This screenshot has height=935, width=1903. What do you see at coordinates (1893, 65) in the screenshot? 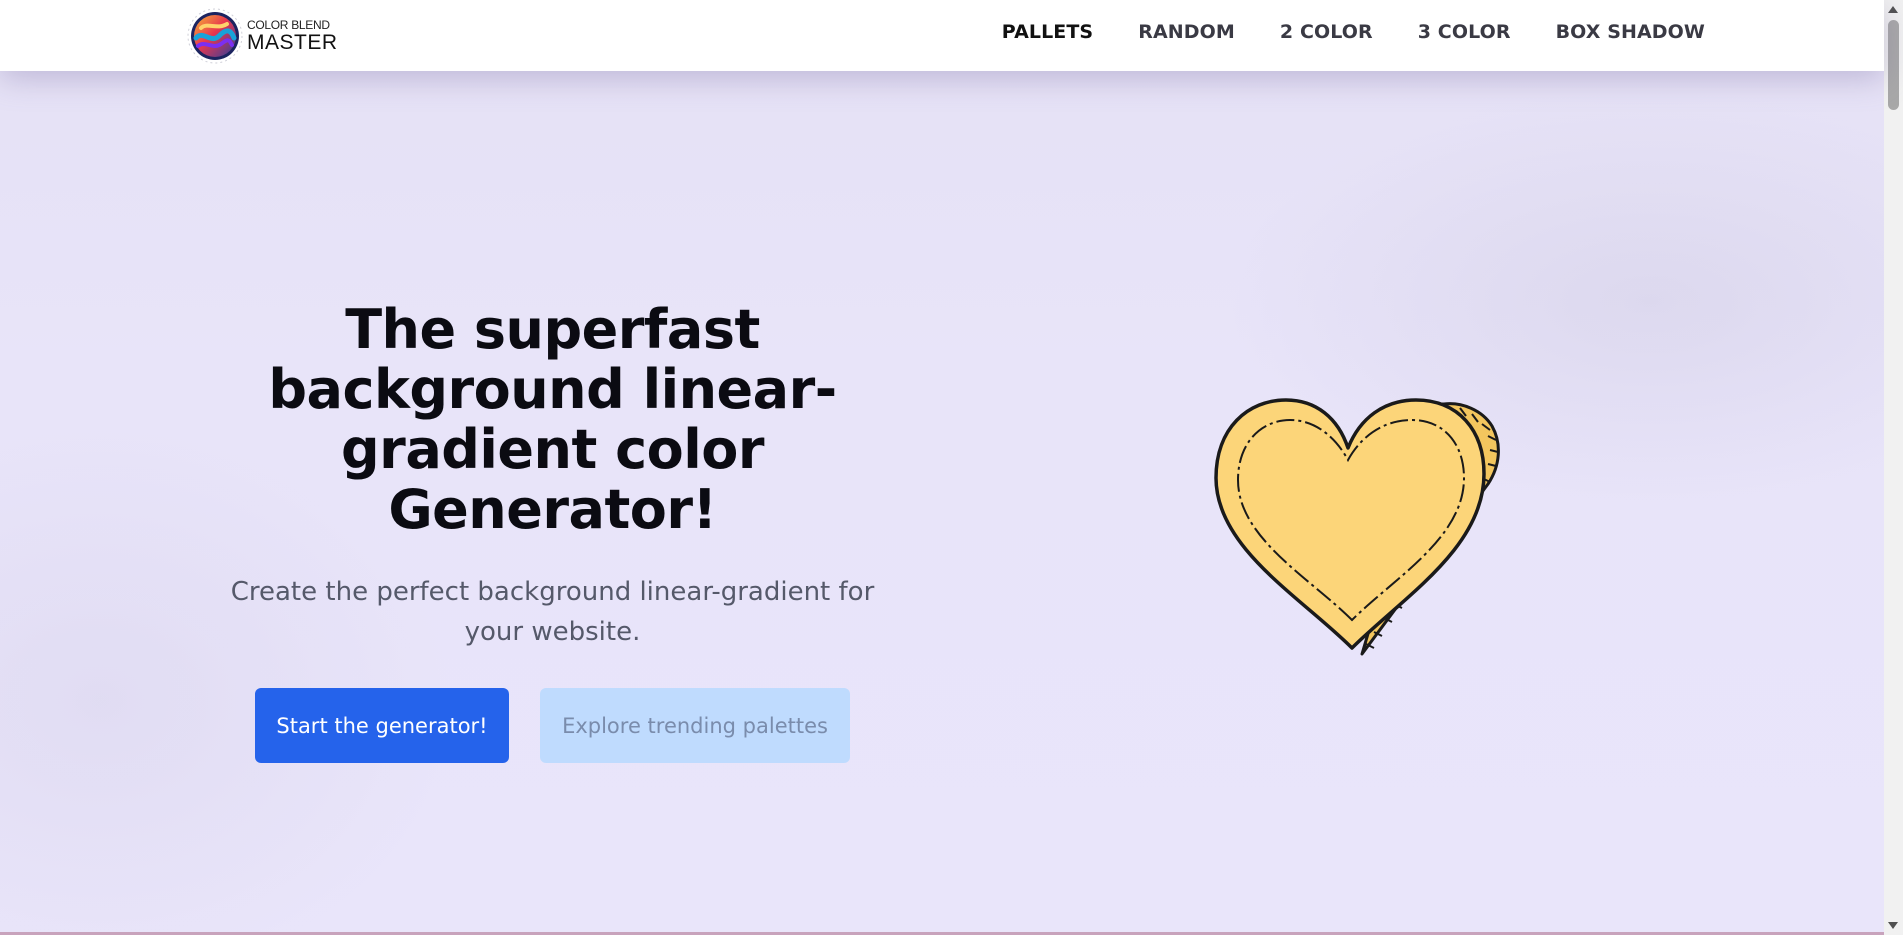
I see `scrollbar-thumb` at bounding box center [1893, 65].